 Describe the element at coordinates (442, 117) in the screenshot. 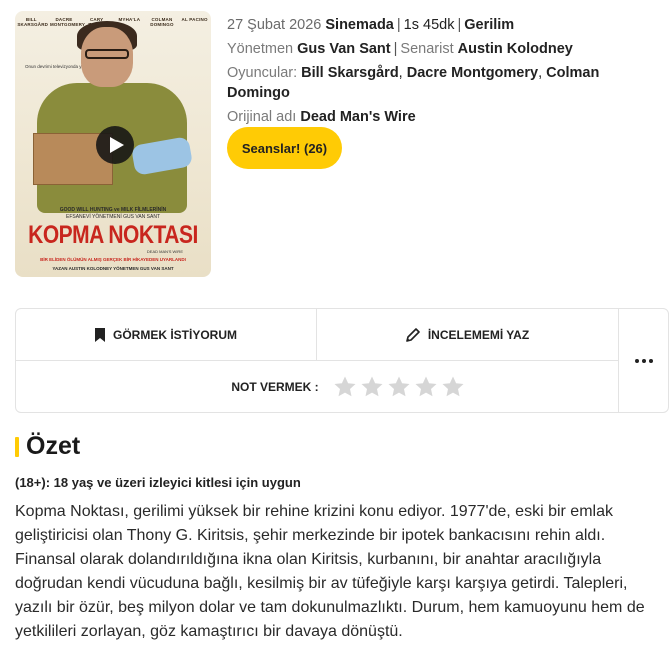

I see `original-title-row: Orijinal adı Dead Man's Wire` at that location.